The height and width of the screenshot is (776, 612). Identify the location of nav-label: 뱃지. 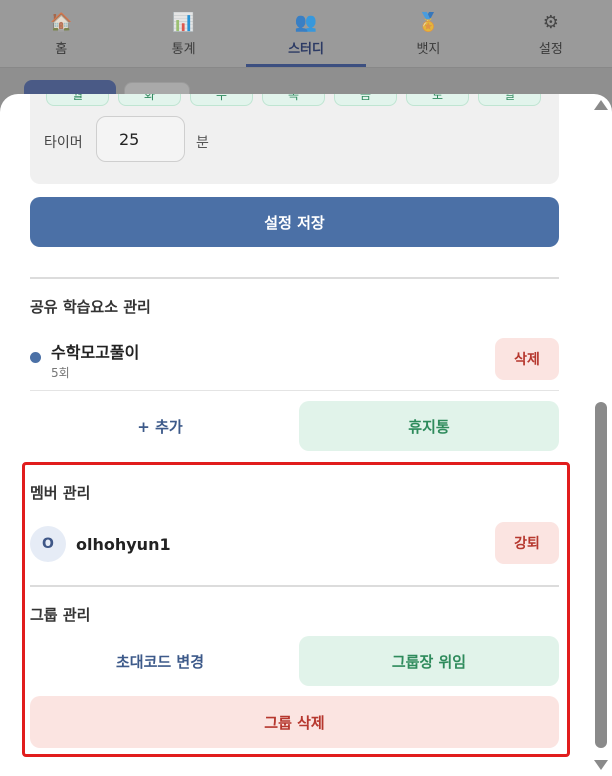
(428, 49).